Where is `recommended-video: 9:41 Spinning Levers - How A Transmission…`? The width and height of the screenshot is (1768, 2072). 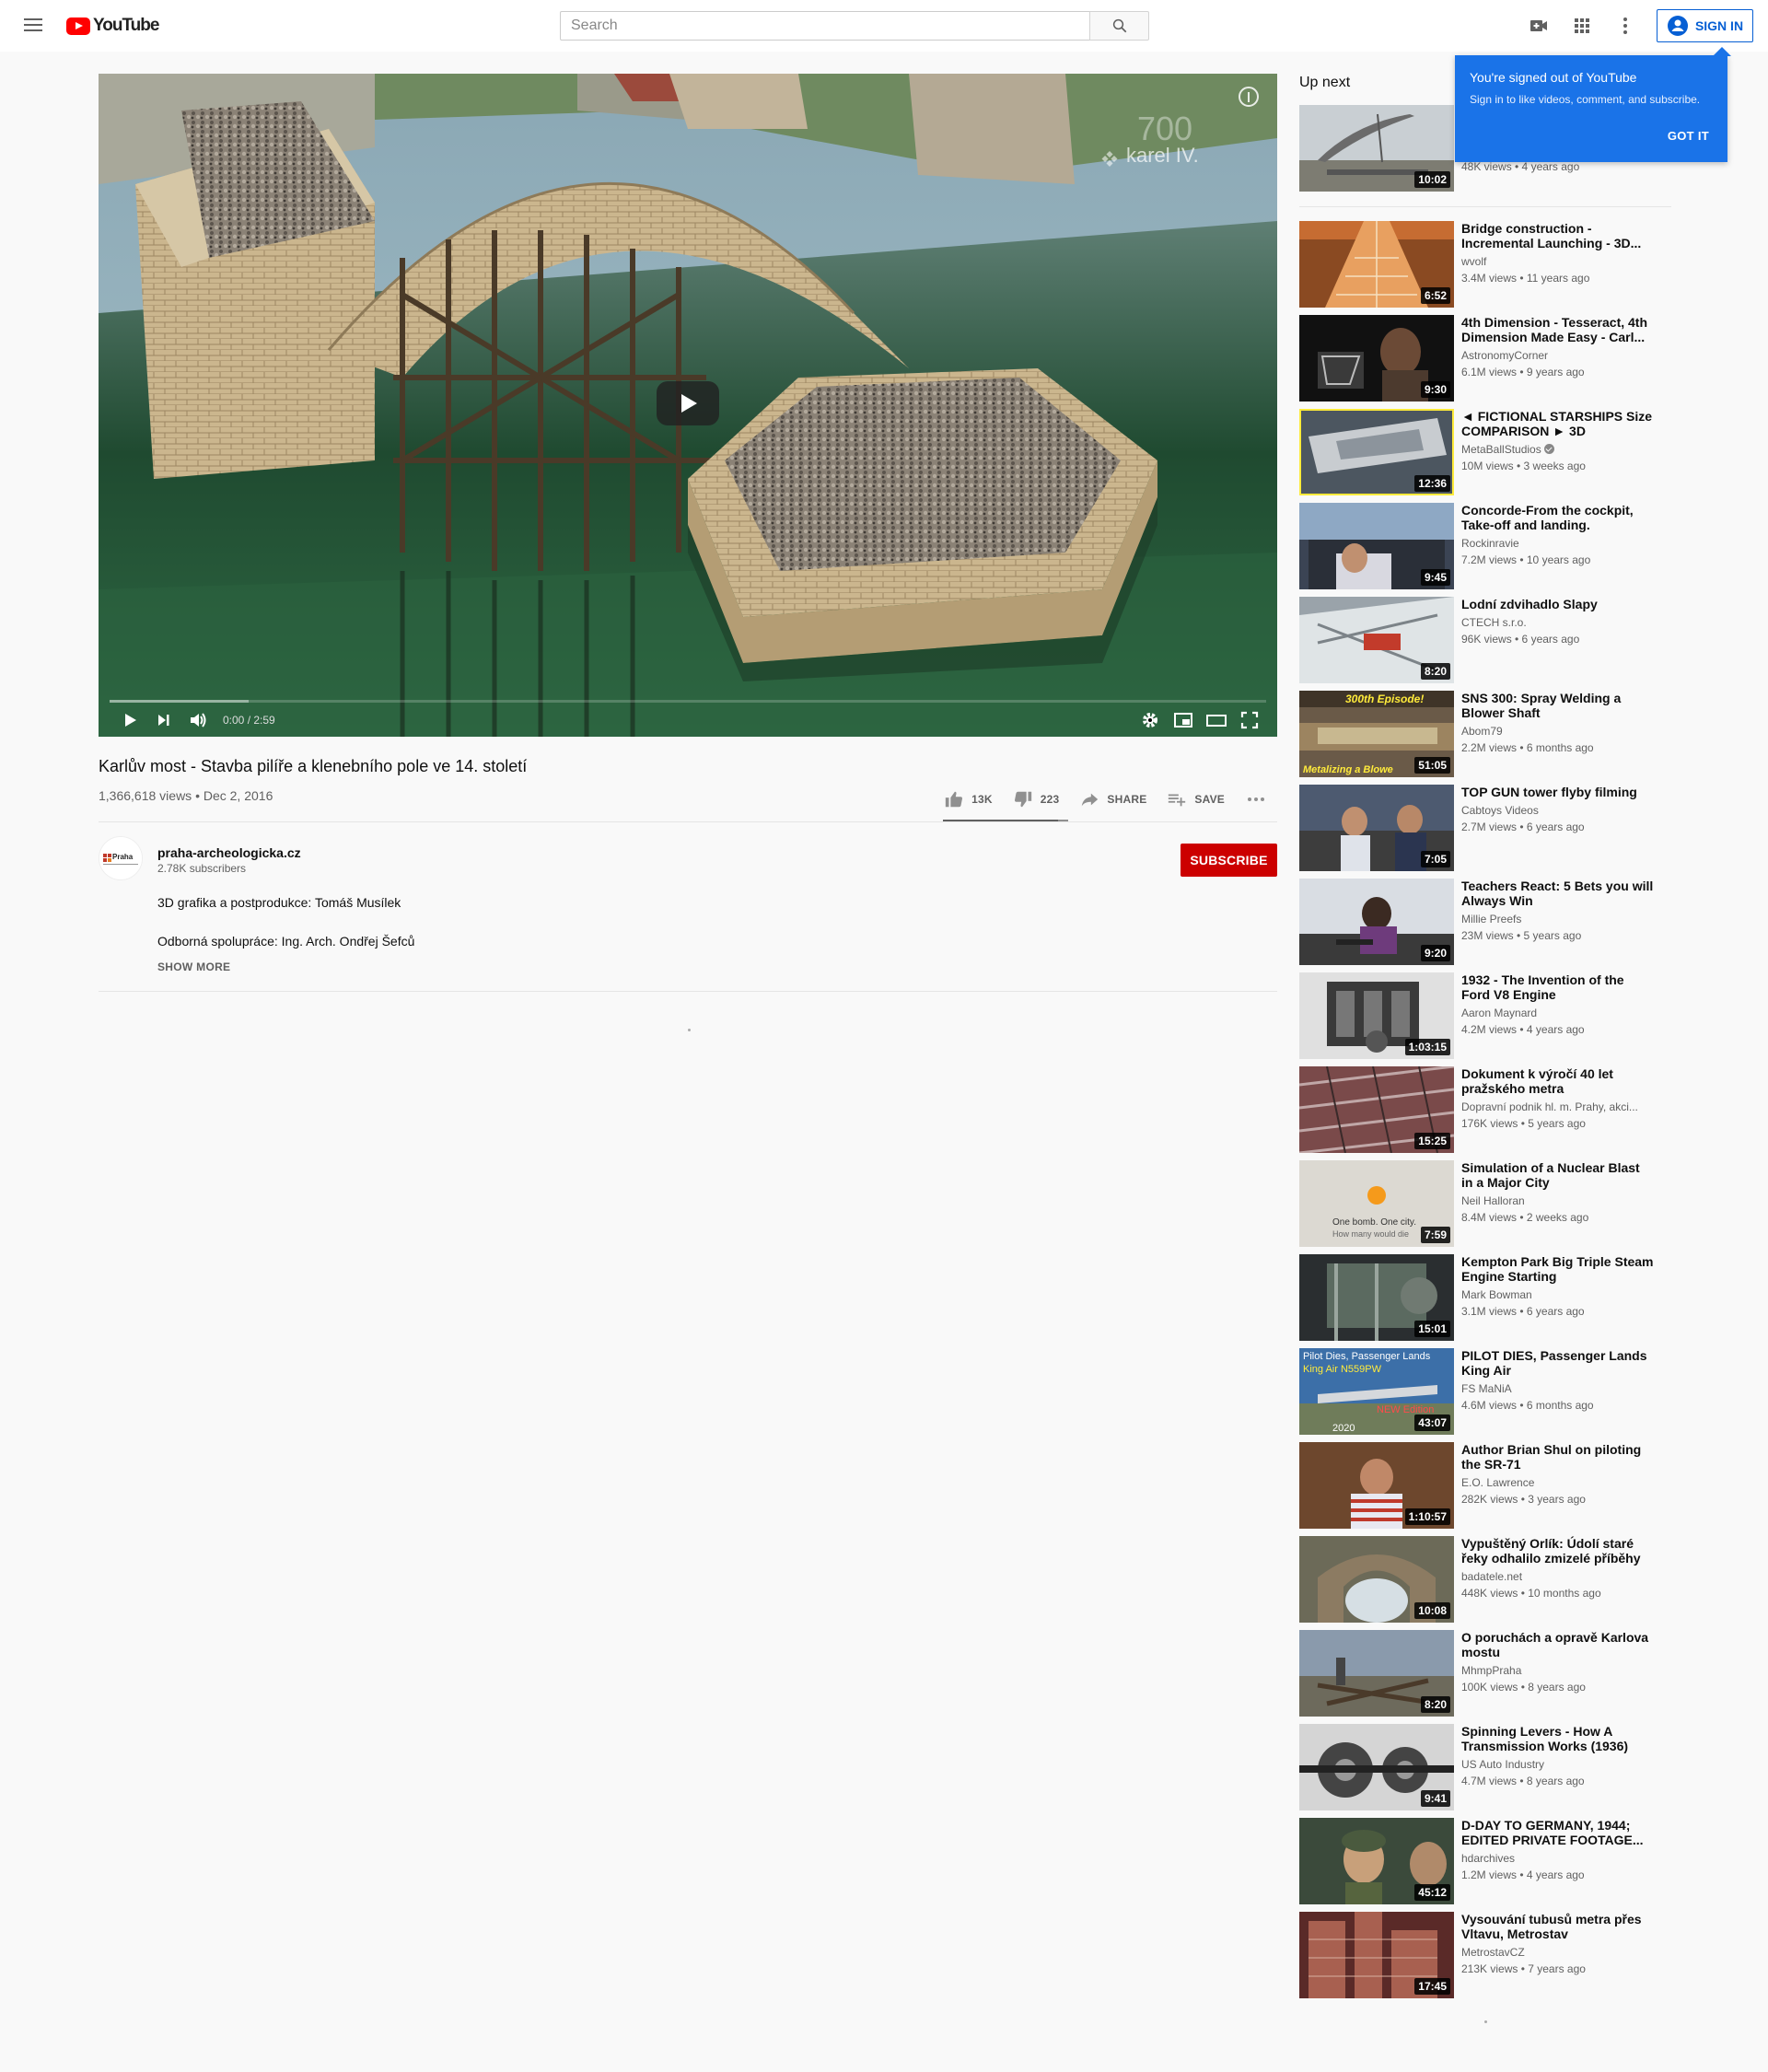 recommended-video: 9:41 Spinning Levers - How A Transmission… is located at coordinates (1485, 1767).